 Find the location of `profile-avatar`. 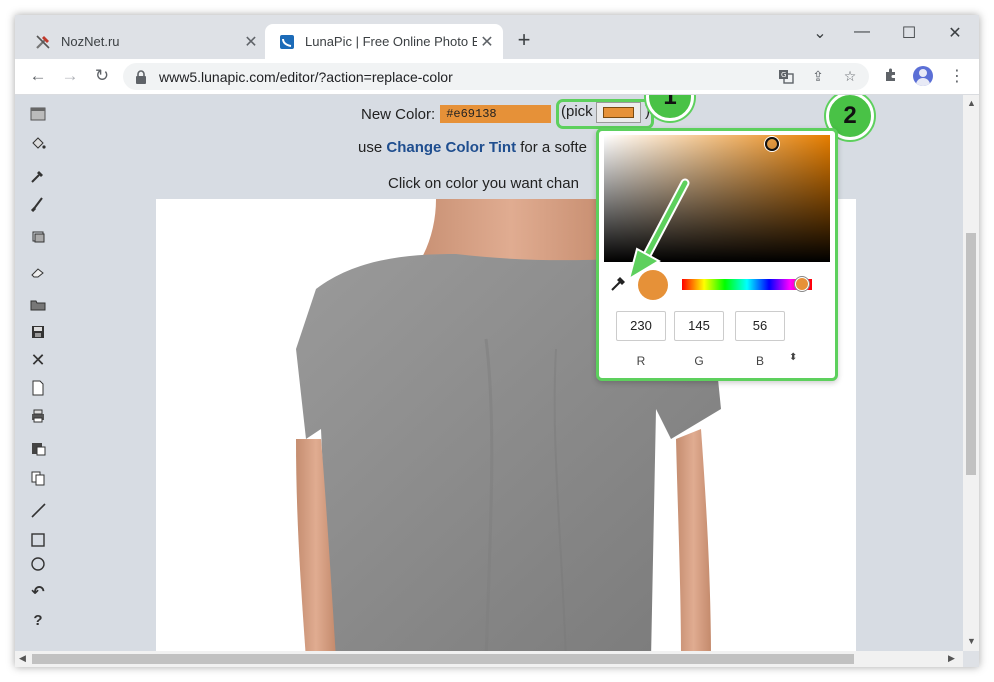

profile-avatar is located at coordinates (923, 76).